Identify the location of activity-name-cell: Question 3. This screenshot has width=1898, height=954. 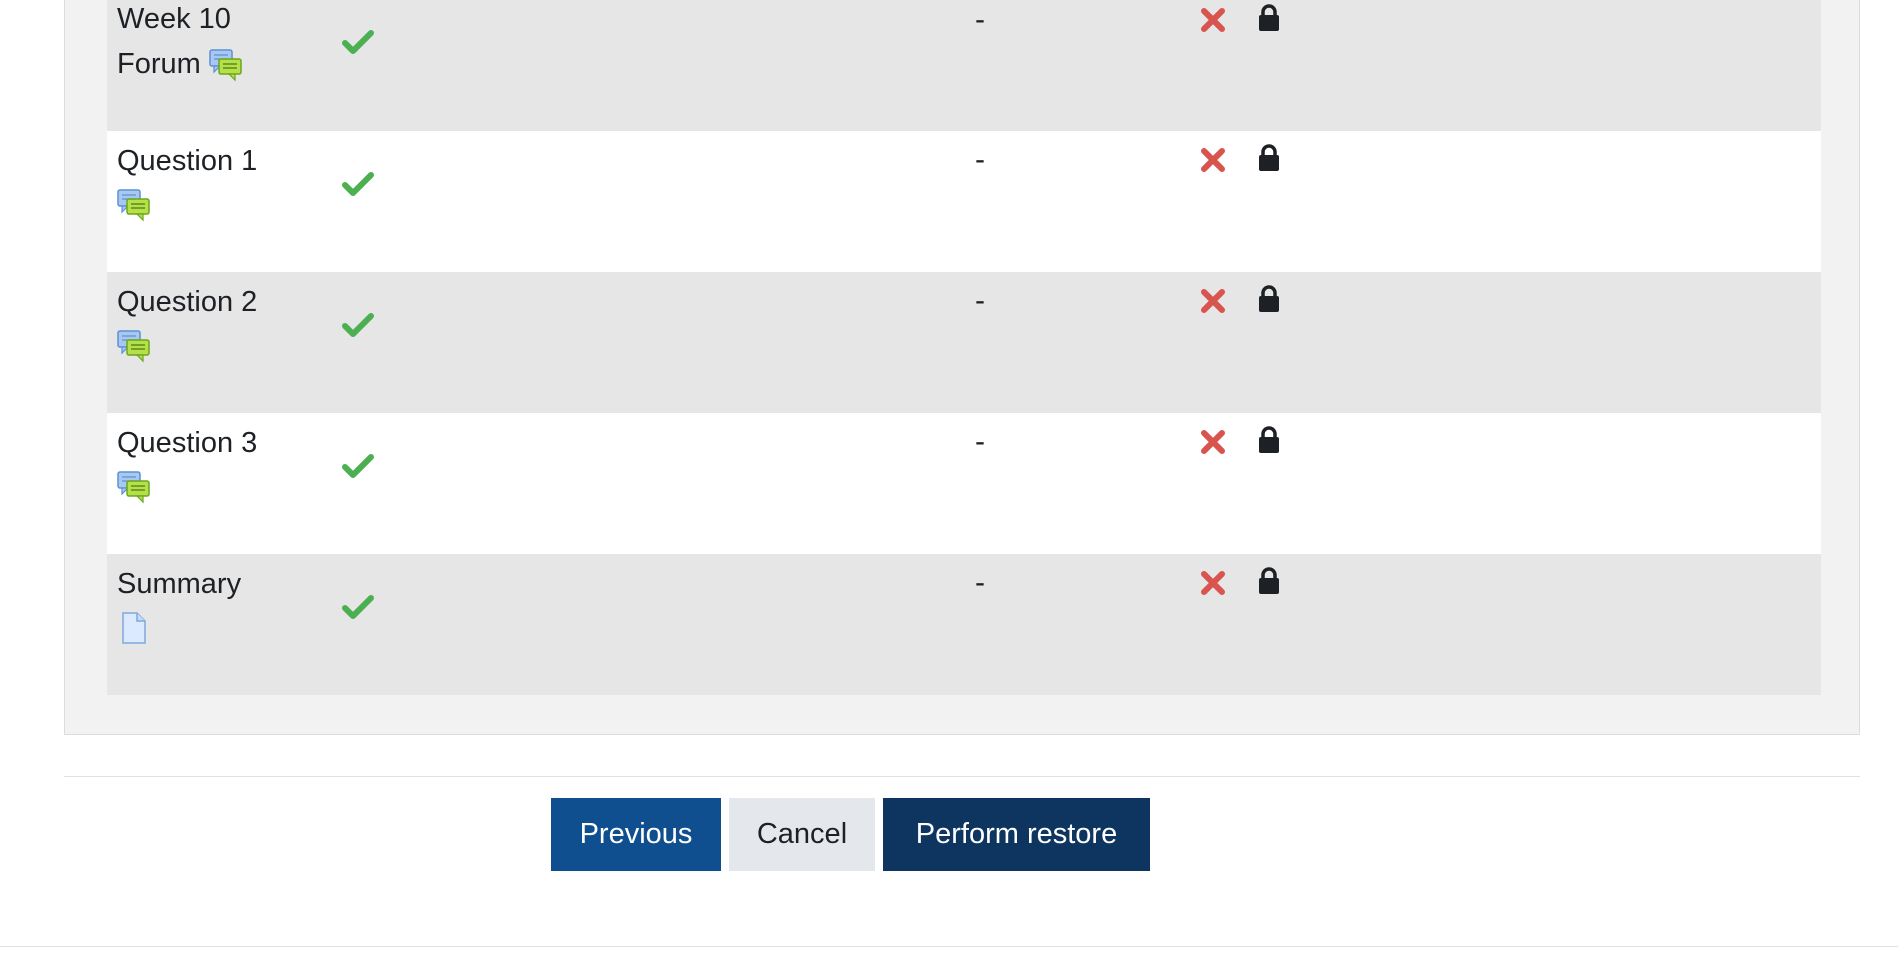
(217, 462).